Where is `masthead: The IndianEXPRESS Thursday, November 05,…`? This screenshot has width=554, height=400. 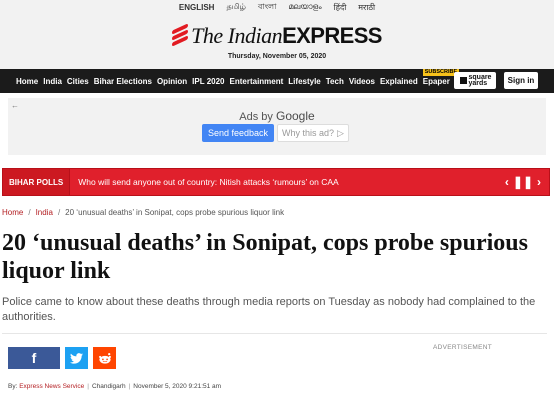
masthead: The IndianEXPRESS Thursday, November 05,… is located at coordinates (277, 41).